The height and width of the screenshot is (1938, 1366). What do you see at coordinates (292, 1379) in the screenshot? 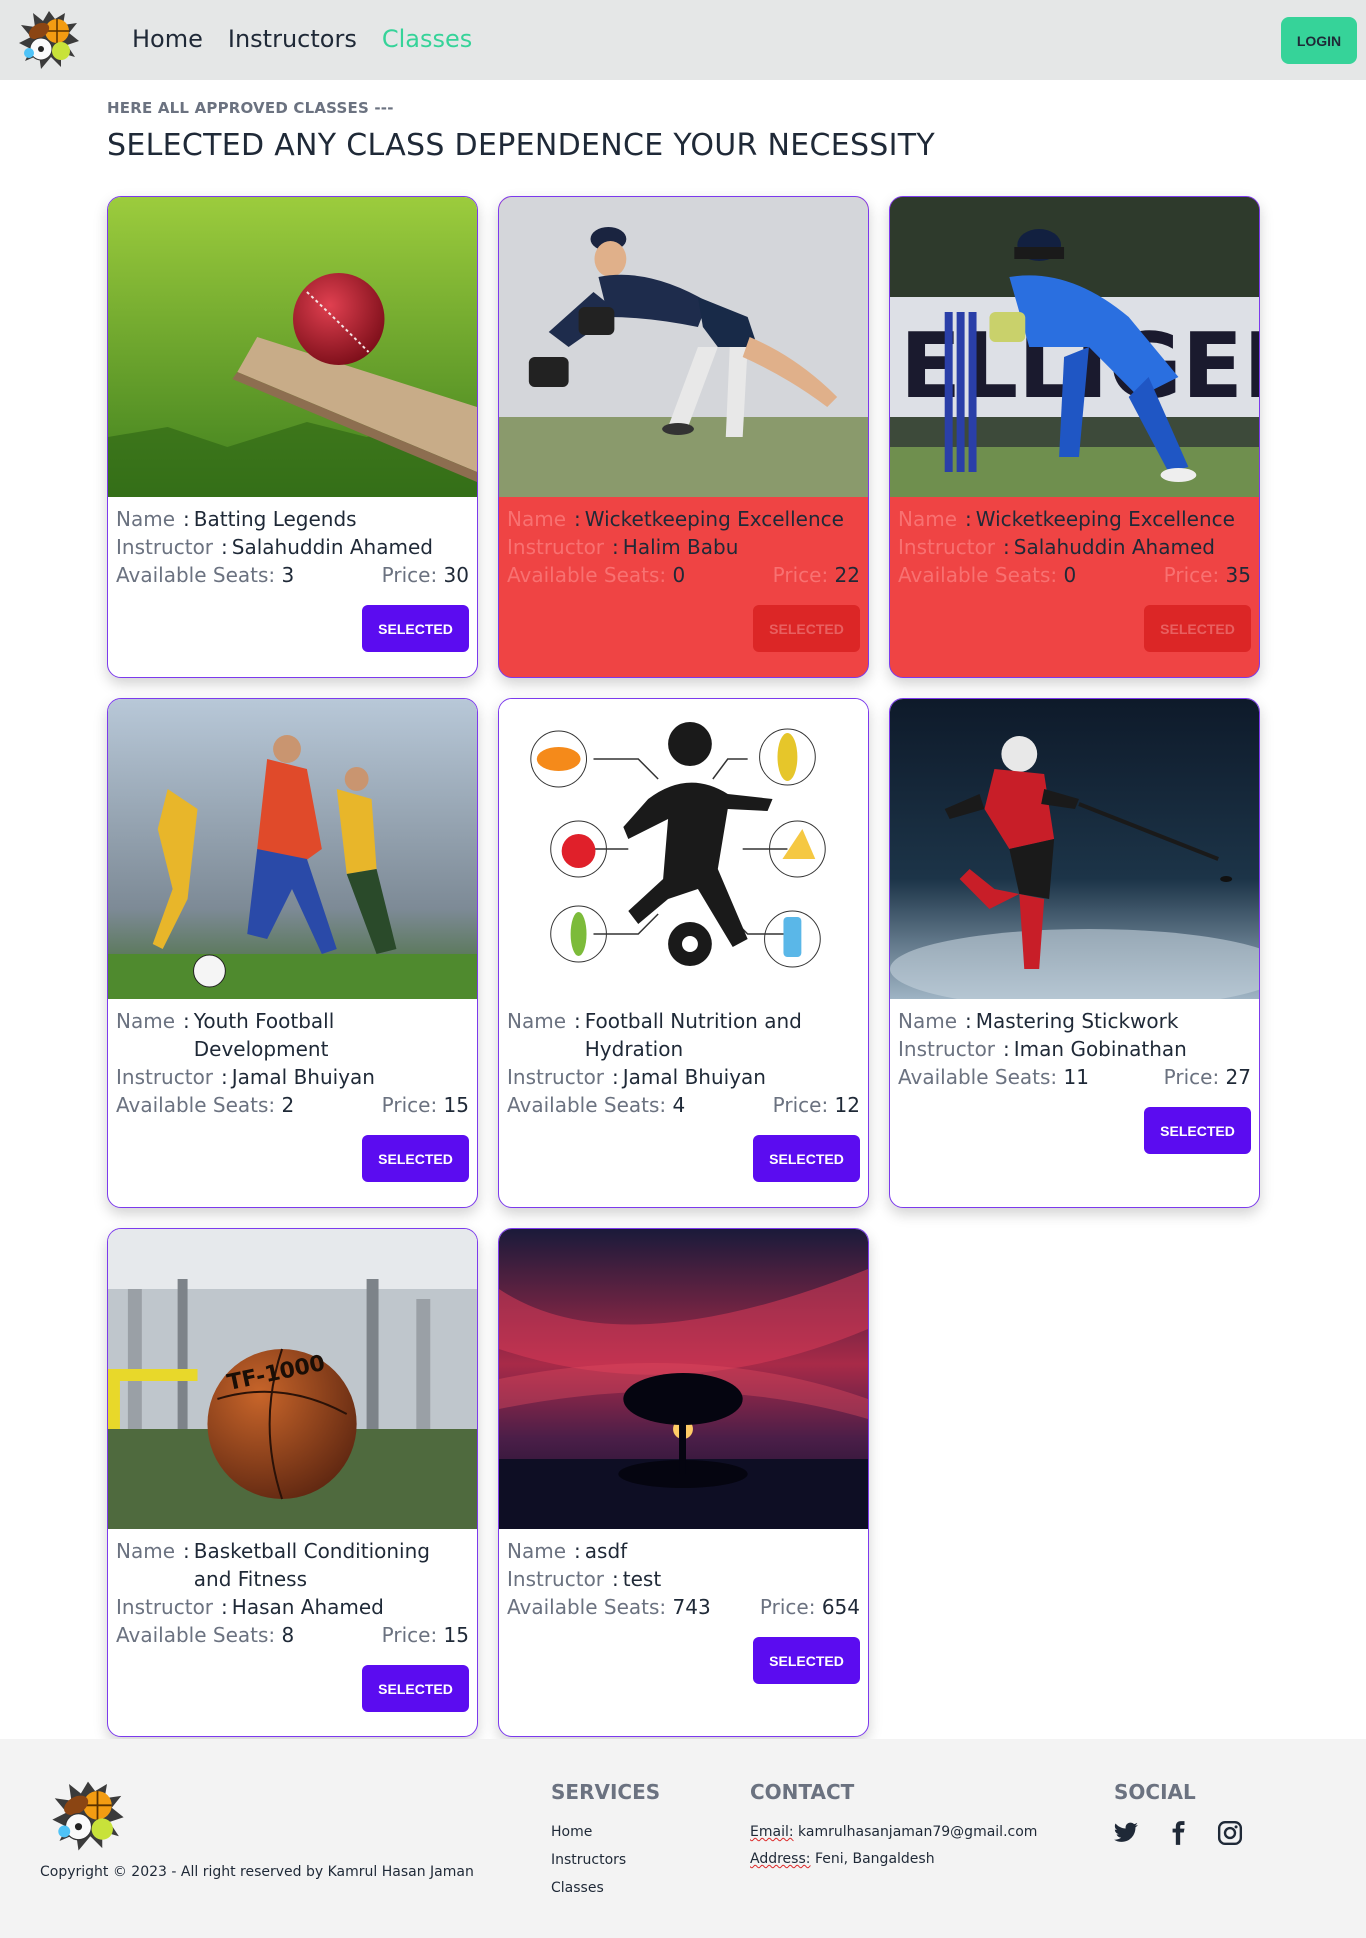
I see `class-image: TF-1000` at bounding box center [292, 1379].